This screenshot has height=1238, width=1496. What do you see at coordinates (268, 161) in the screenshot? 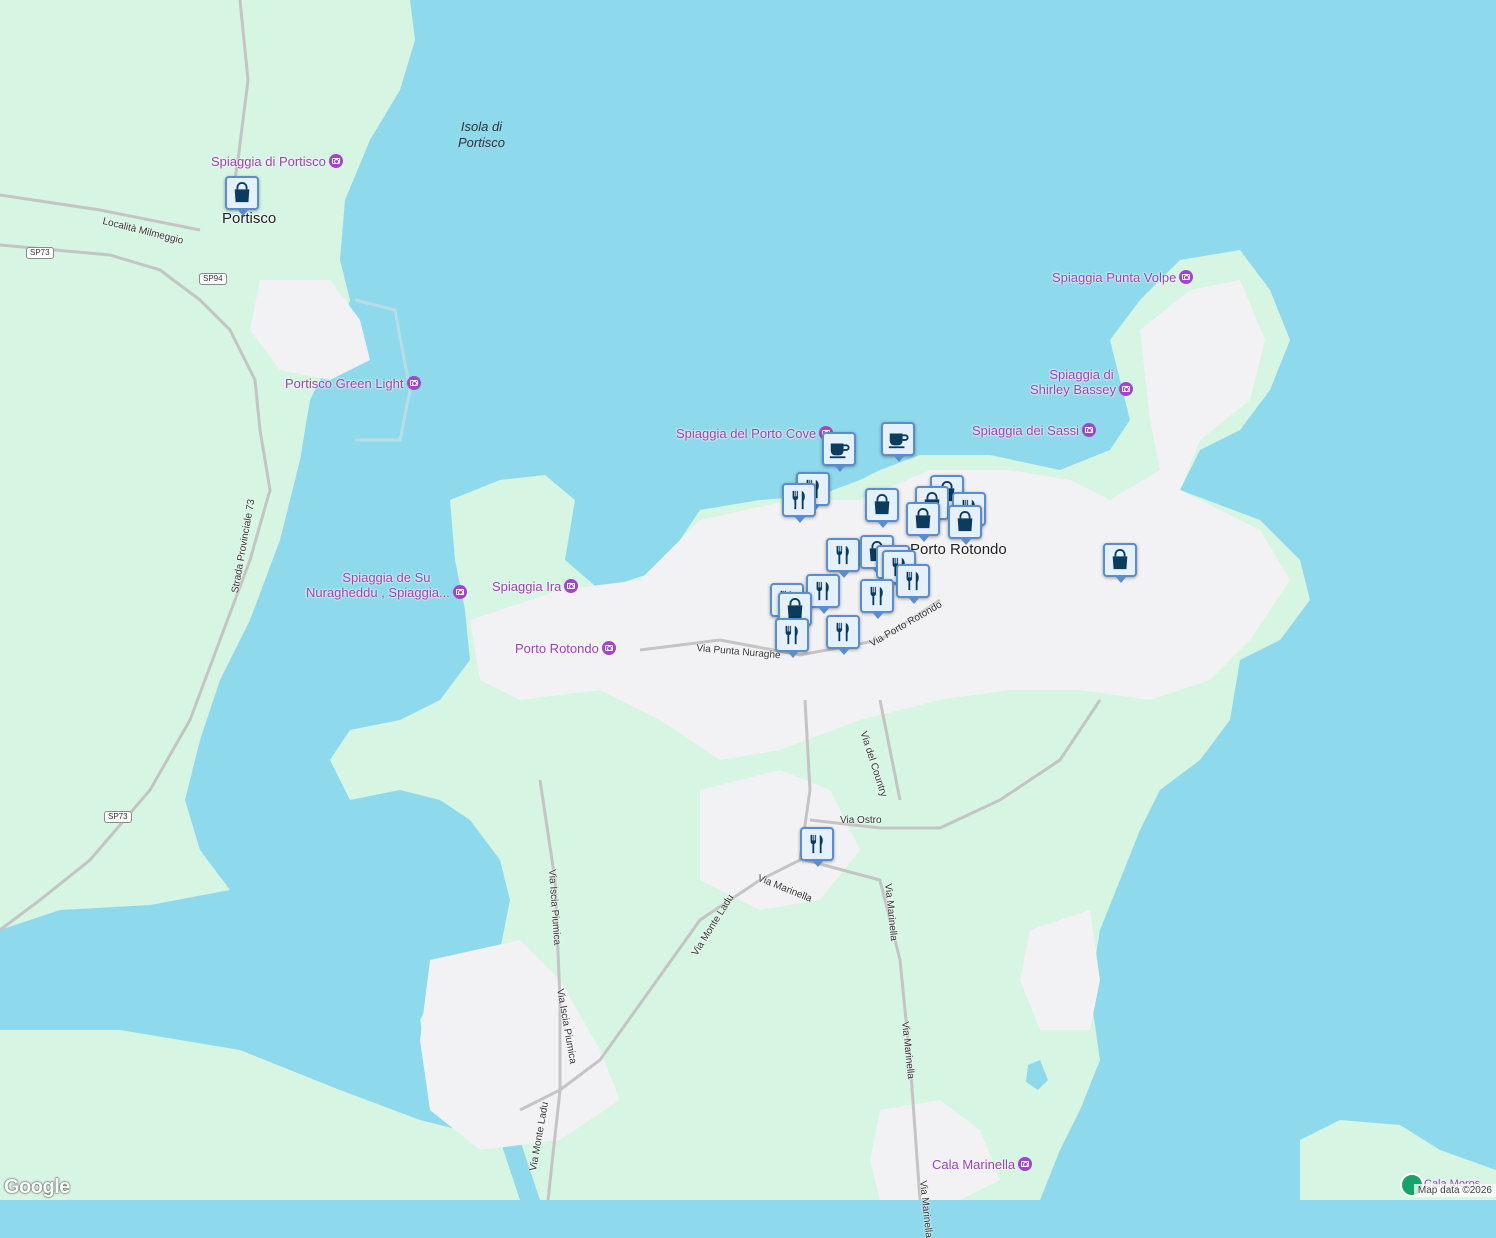
I see `poi-label: Spiaggia di Portisco` at bounding box center [268, 161].